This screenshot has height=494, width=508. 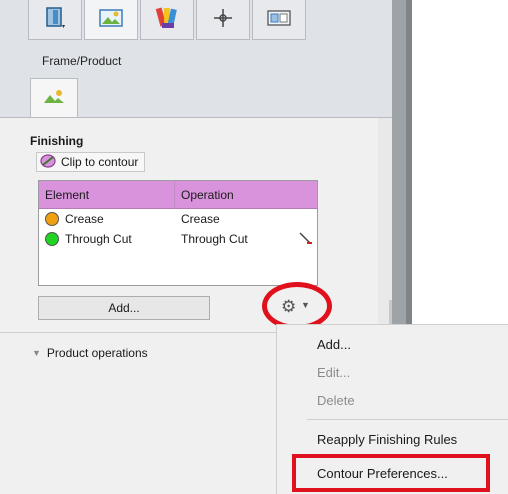 I want to click on image-icon, so click(x=54, y=98).